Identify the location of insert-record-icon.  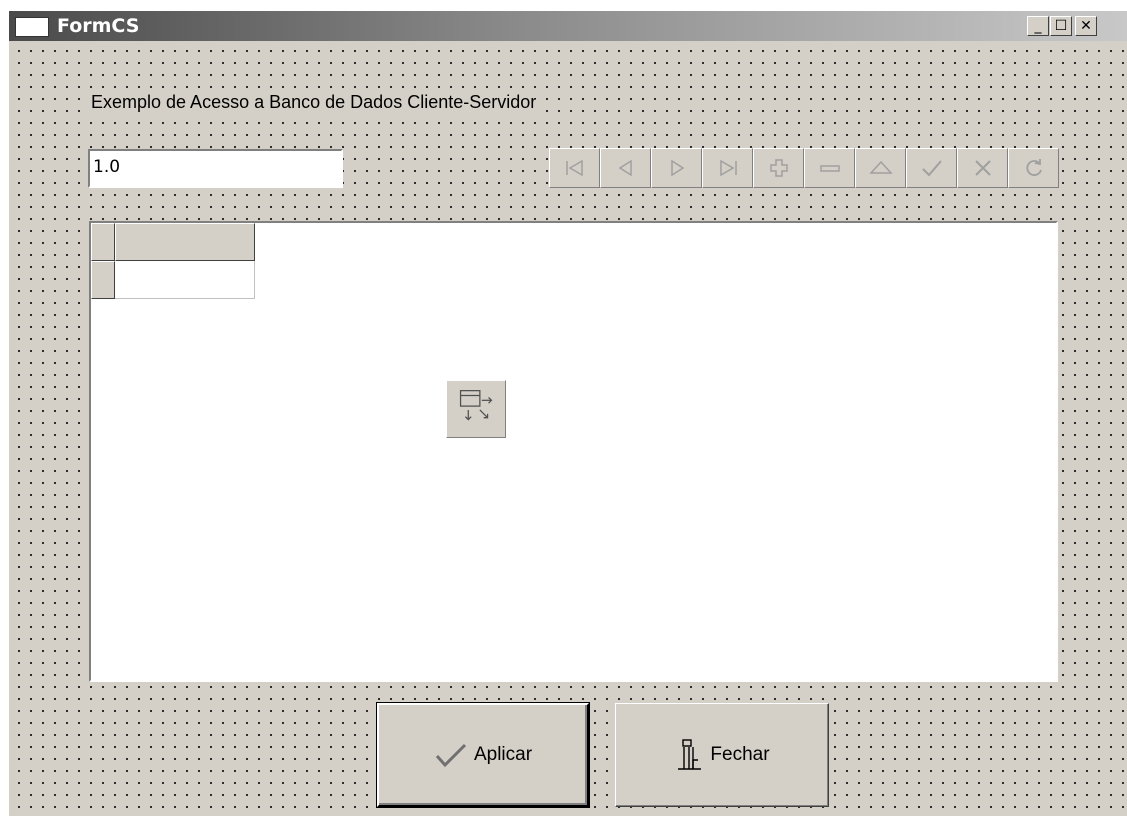
(778, 168).